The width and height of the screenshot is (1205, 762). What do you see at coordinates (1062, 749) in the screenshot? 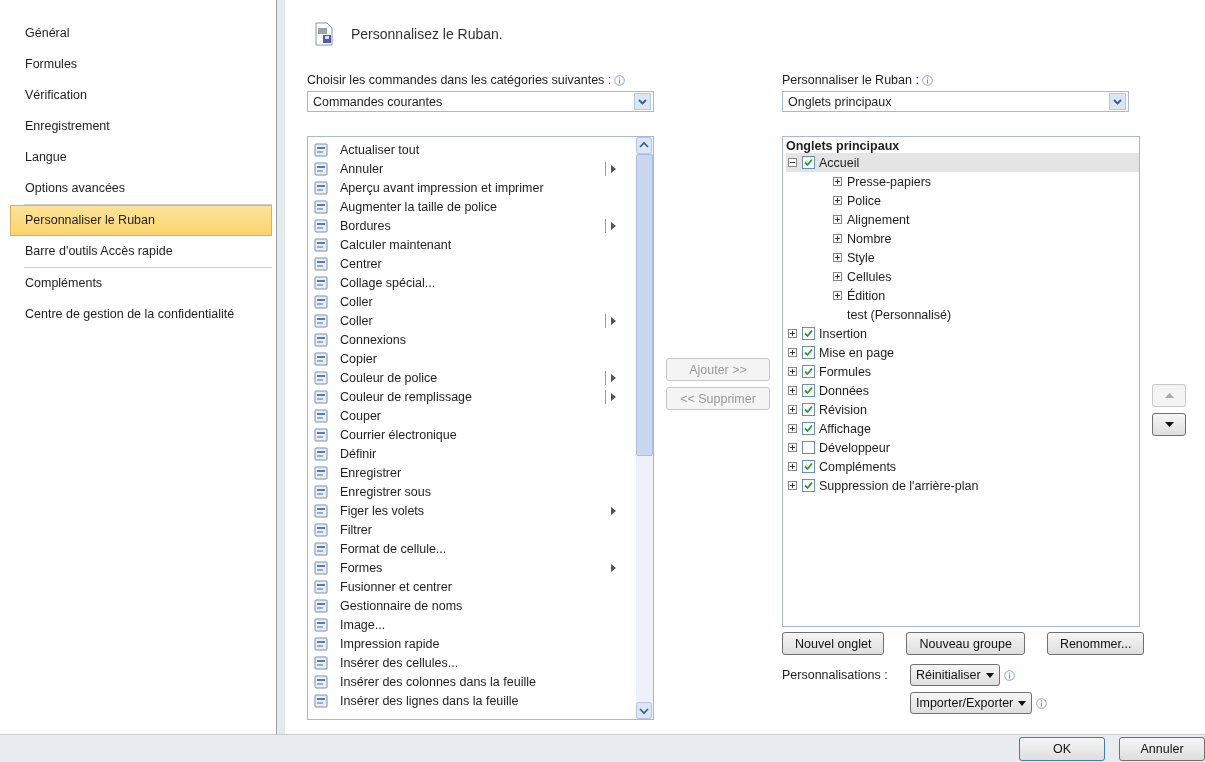
I see `ok-button: OK` at bounding box center [1062, 749].